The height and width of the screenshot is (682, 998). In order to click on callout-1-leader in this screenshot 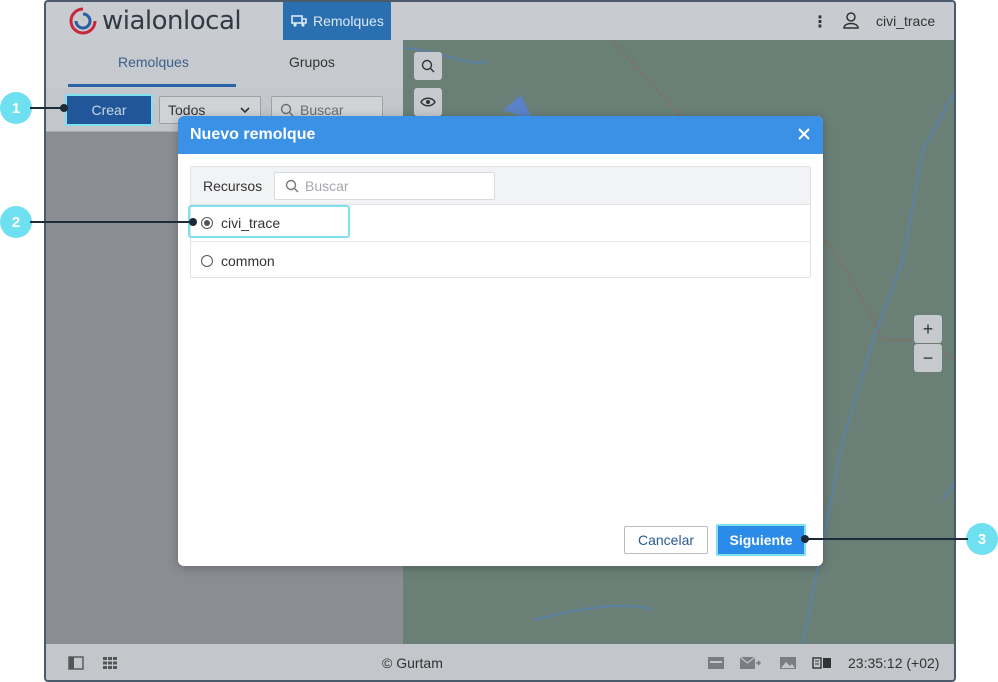, I will do `click(47, 108)`.